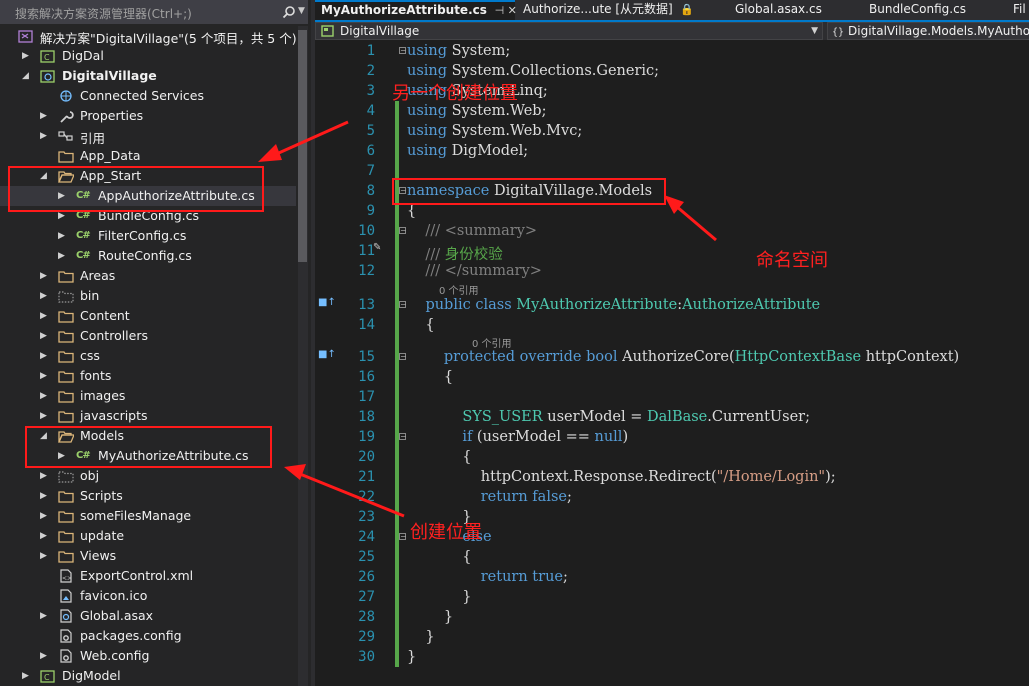 The height and width of the screenshot is (686, 1029). What do you see at coordinates (148, 676) in the screenshot?
I see `tree-item: ▶ C DigModel` at bounding box center [148, 676].